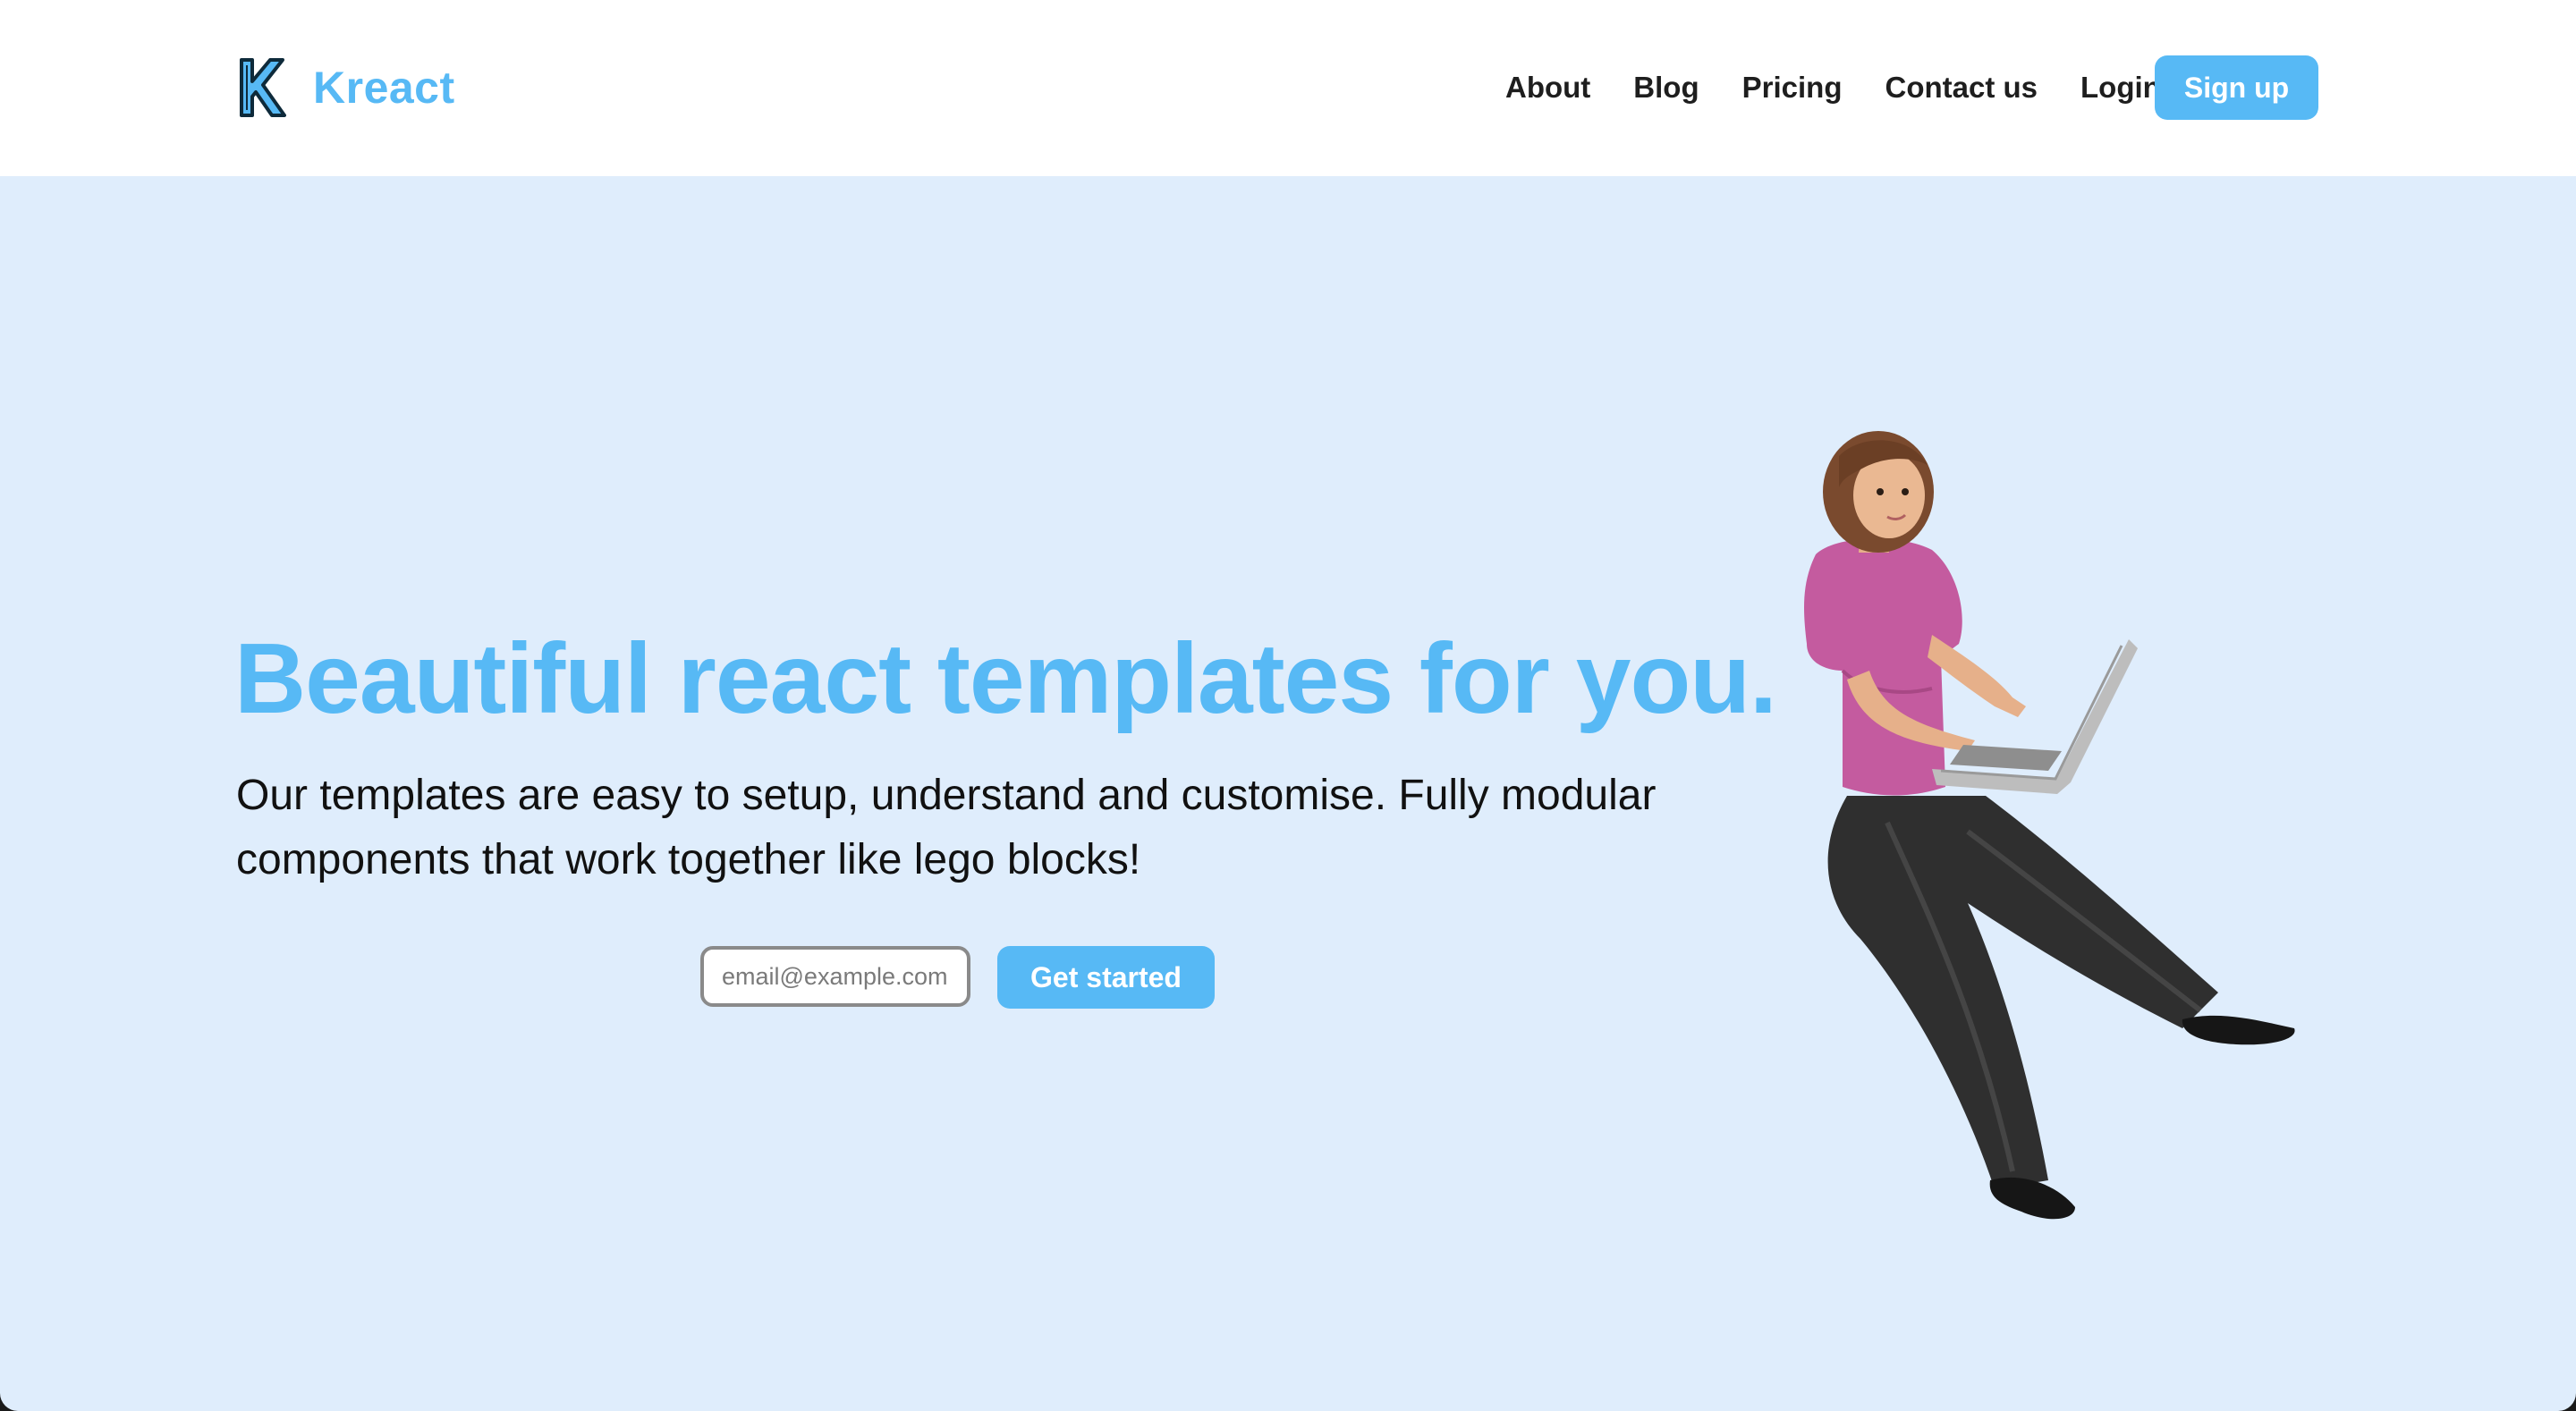 Image resolution: width=2576 pixels, height=1411 pixels. Describe the element at coordinates (384, 88) in the screenshot. I see `brand-name: Kreact` at that location.